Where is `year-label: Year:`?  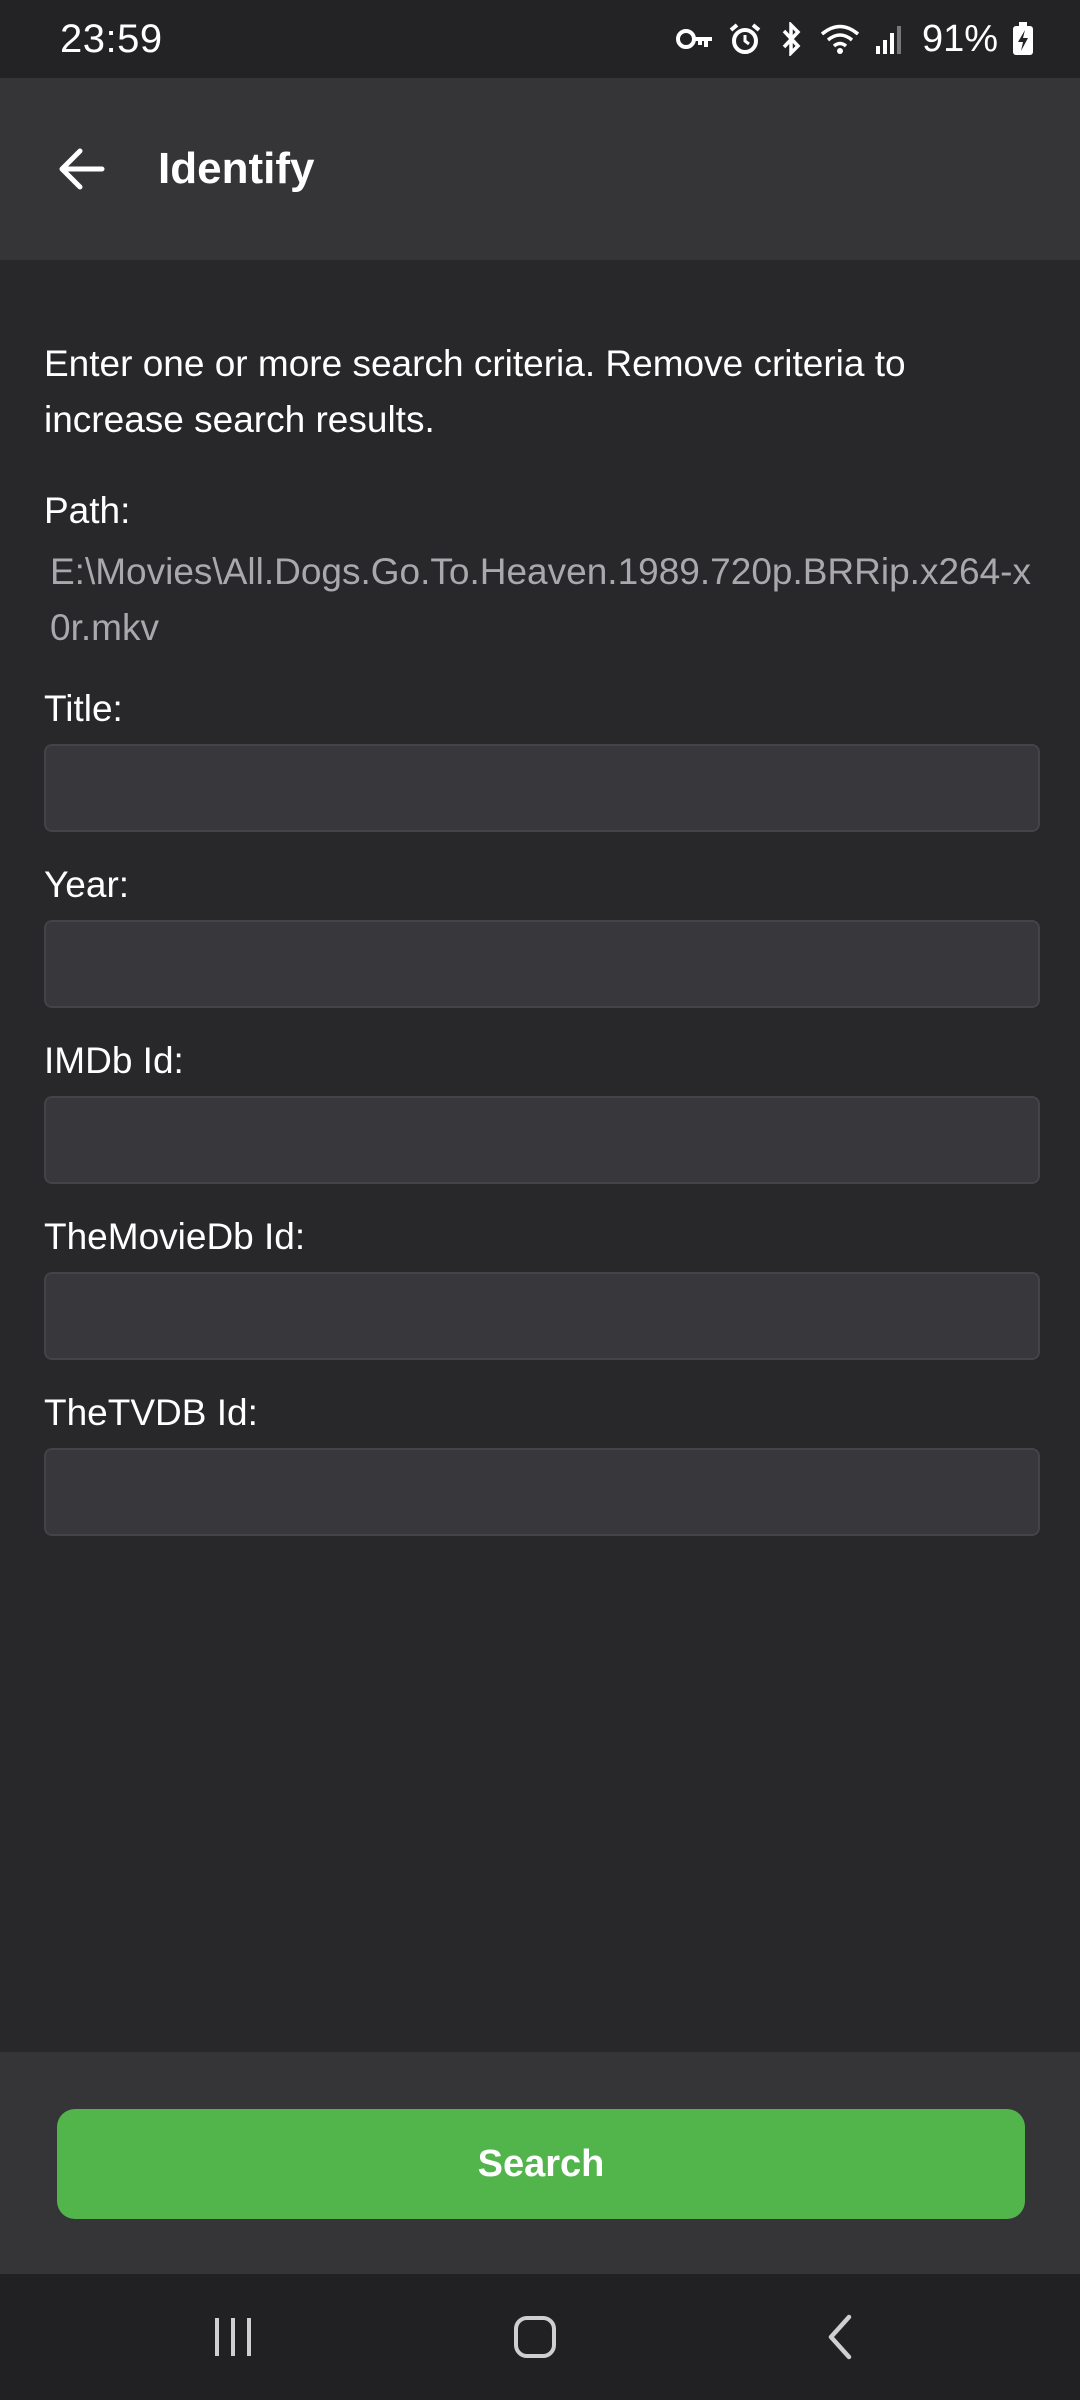
year-label: Year: is located at coordinates (87, 884).